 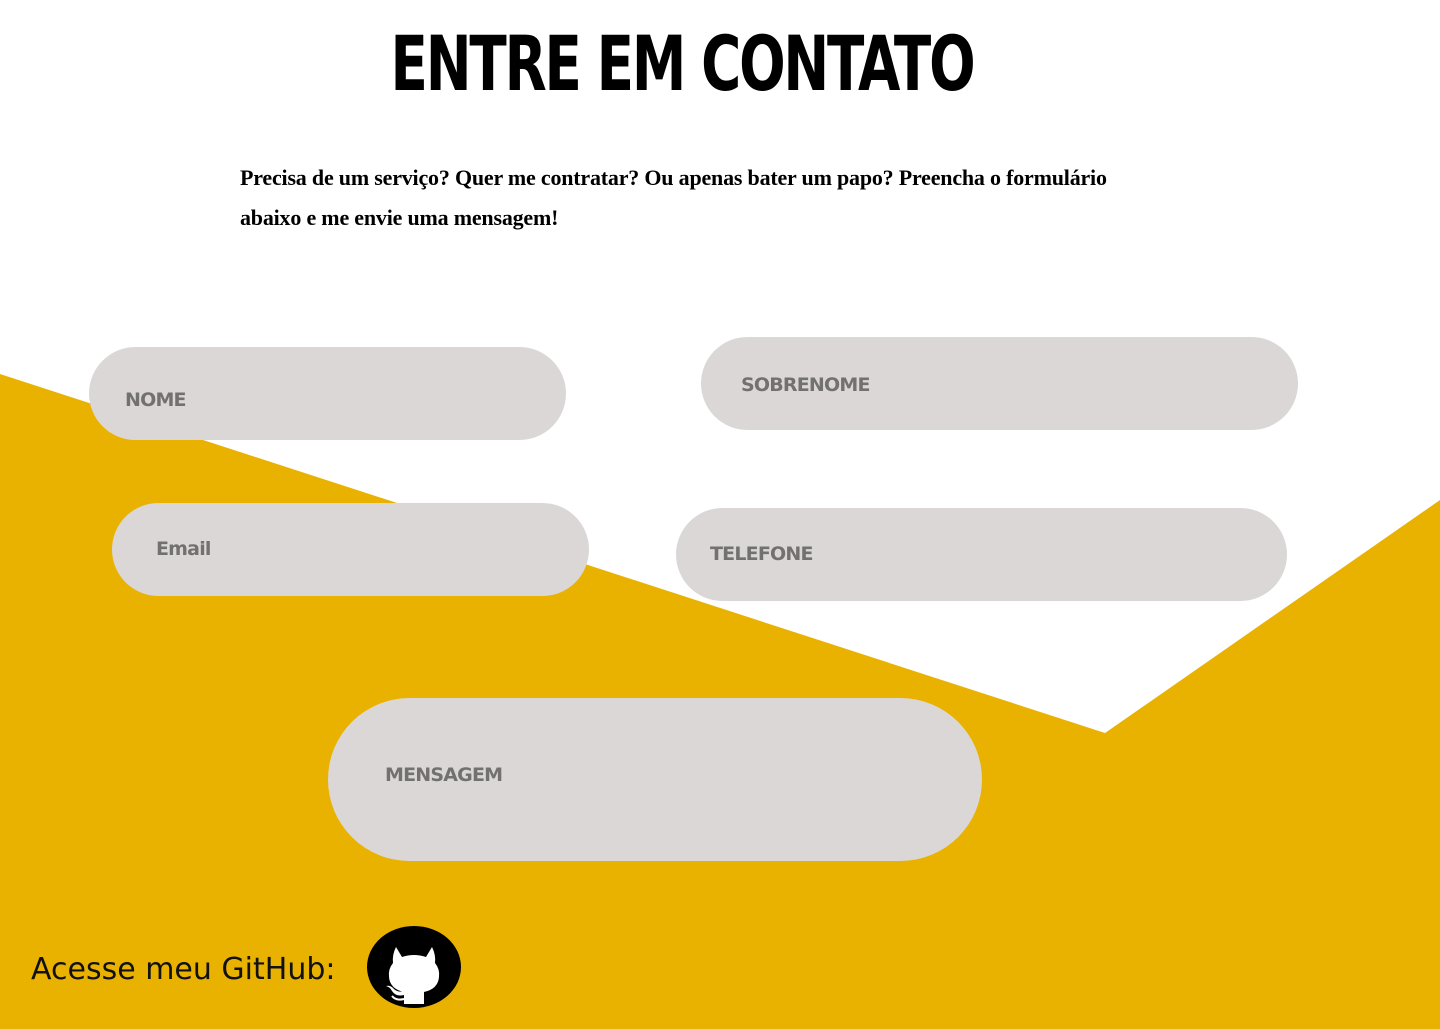 I want to click on telefone-field, so click(x=981, y=554).